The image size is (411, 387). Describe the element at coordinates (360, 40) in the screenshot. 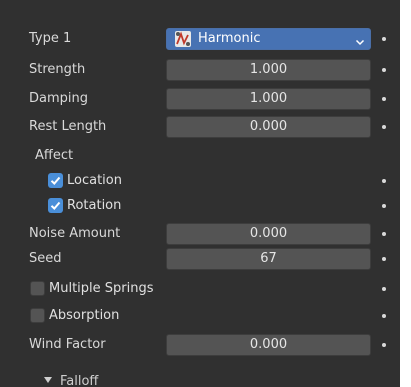

I see `chevron-down-icon` at that location.